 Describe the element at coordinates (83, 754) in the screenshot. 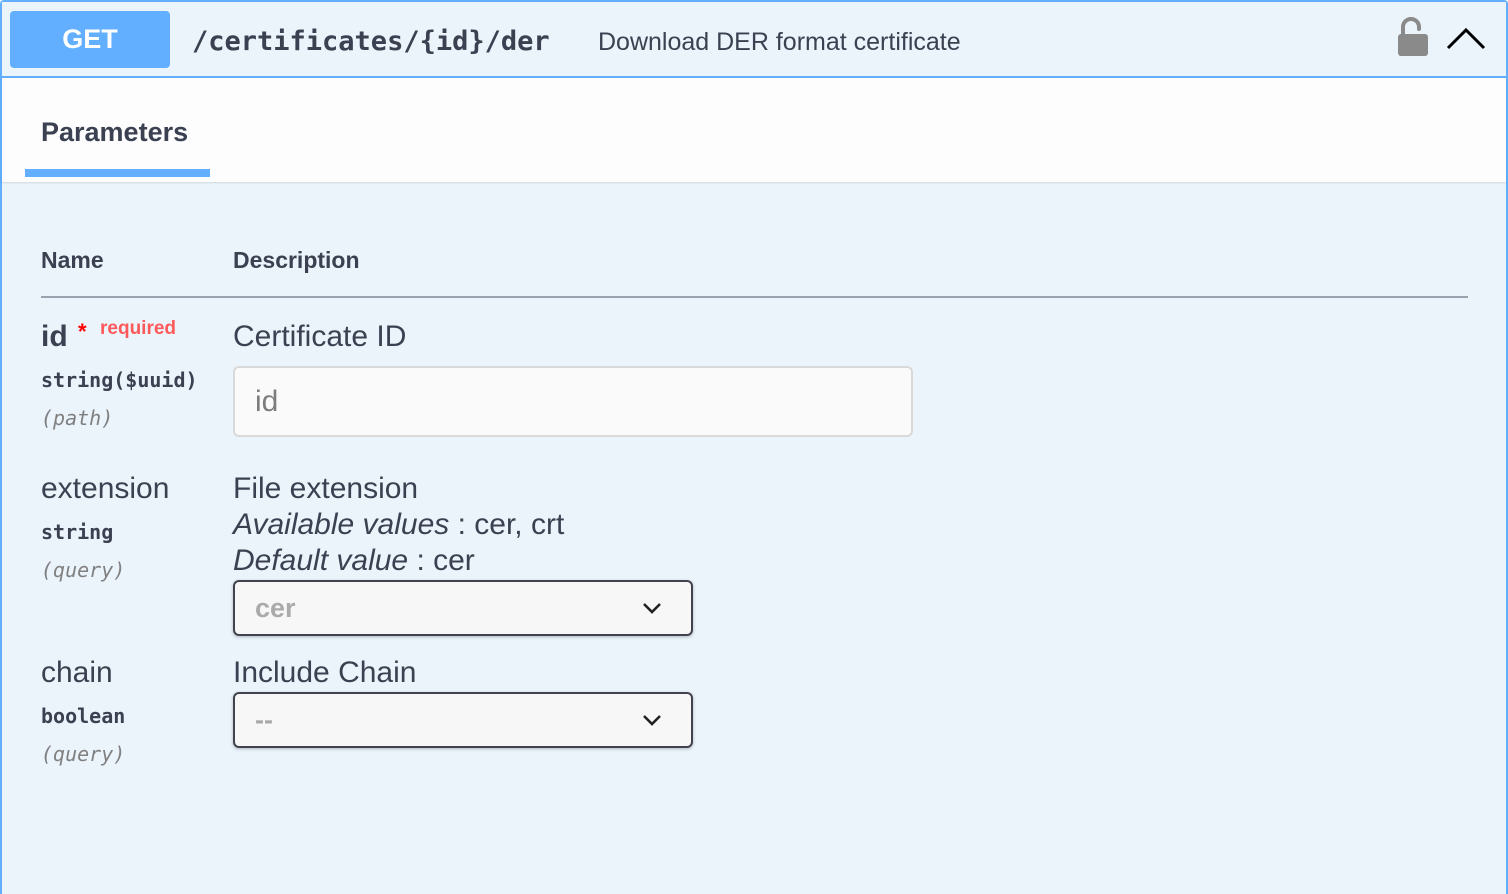

I see `param-chain-location: (query)` at that location.